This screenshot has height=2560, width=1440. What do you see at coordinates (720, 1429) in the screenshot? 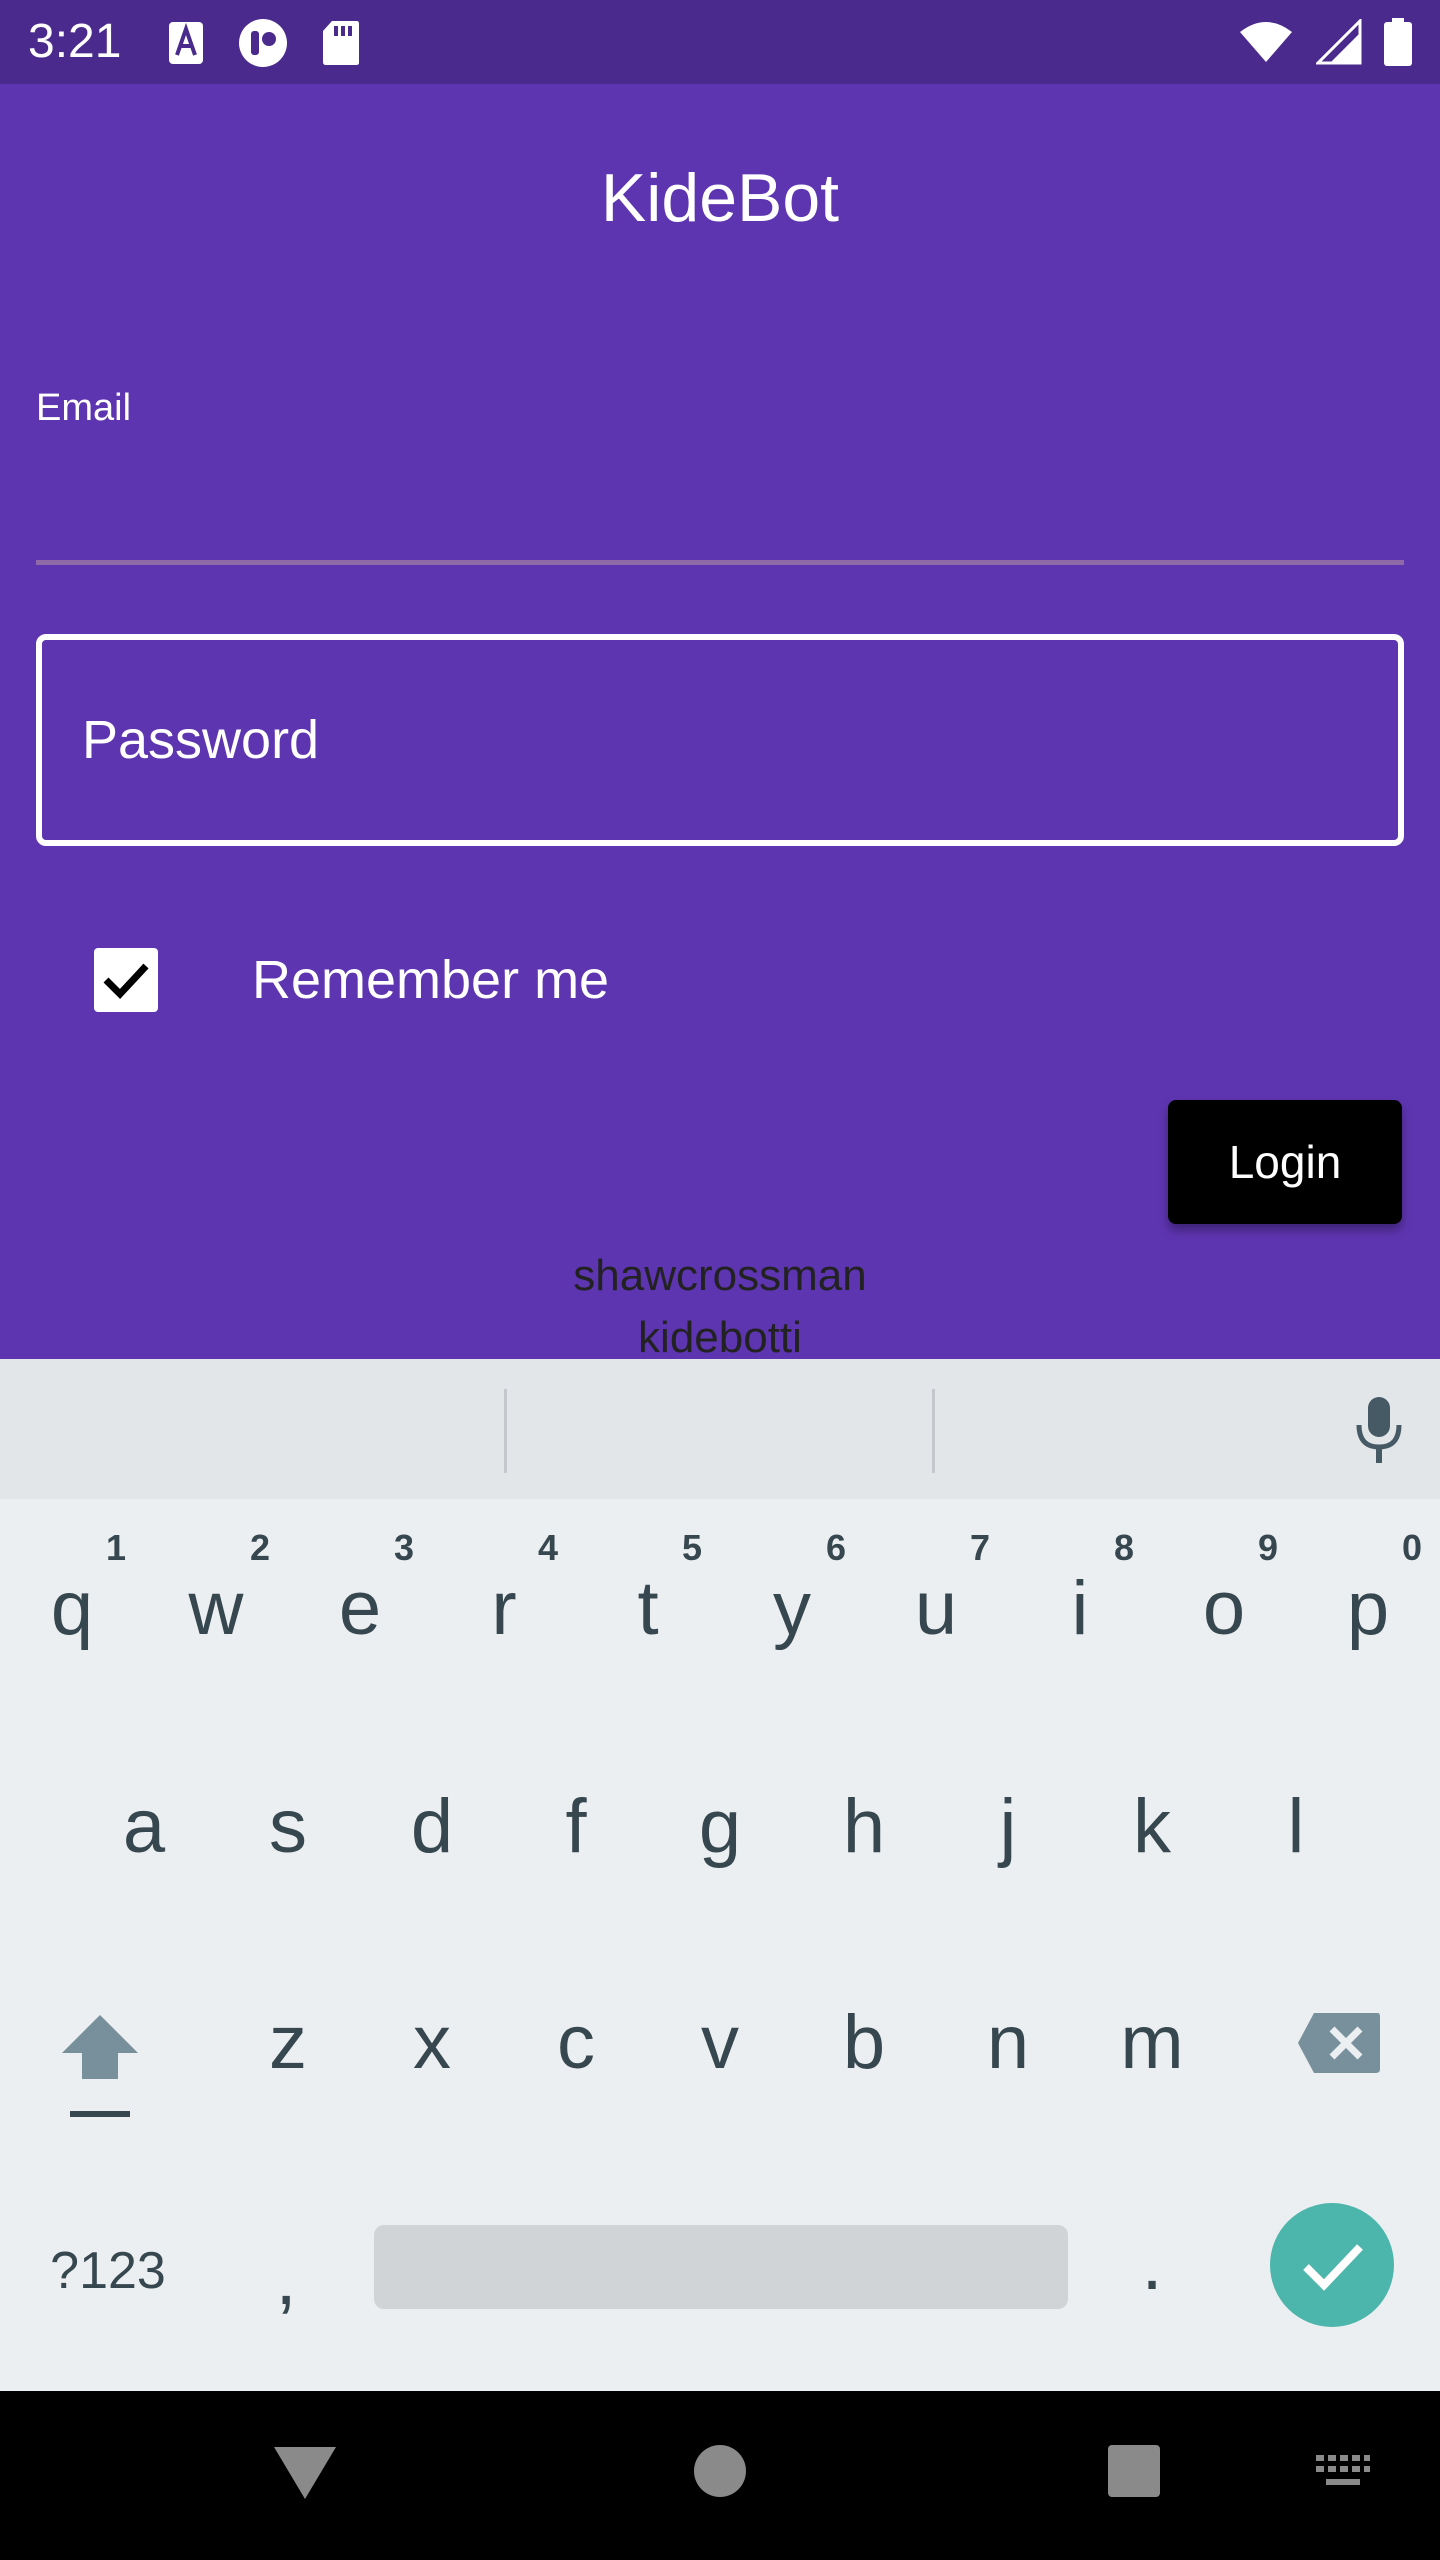
I see `suggestion-bar` at bounding box center [720, 1429].